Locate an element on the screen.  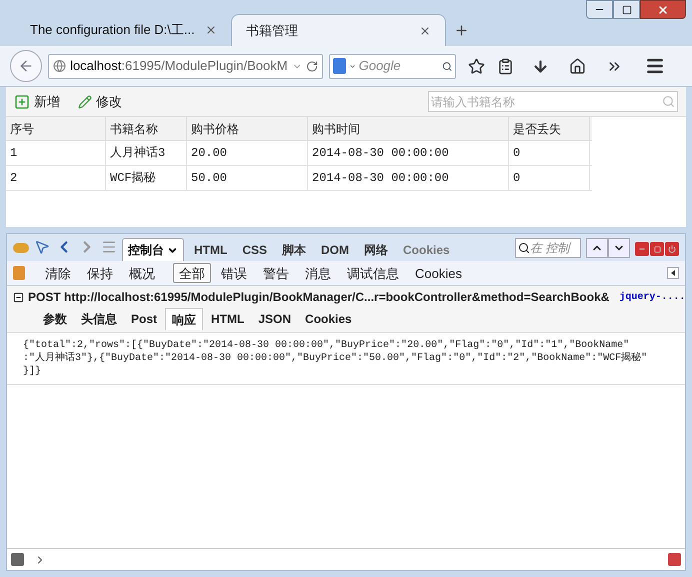
command-line-icon is located at coordinates (109, 247).